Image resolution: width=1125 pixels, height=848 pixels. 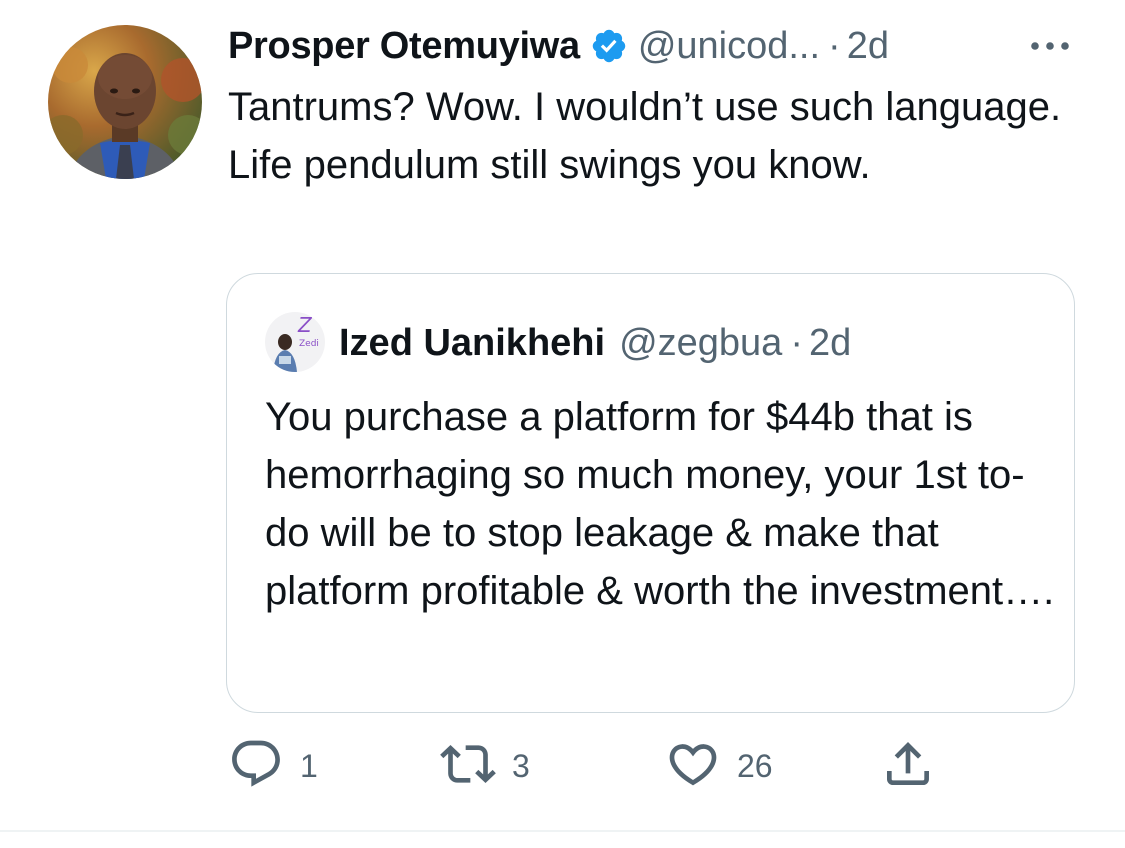 I want to click on svg-text: Z, so click(x=305, y=325).